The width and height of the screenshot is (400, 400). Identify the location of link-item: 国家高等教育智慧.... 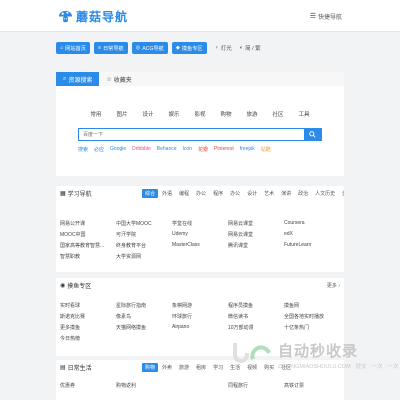
(88, 245).